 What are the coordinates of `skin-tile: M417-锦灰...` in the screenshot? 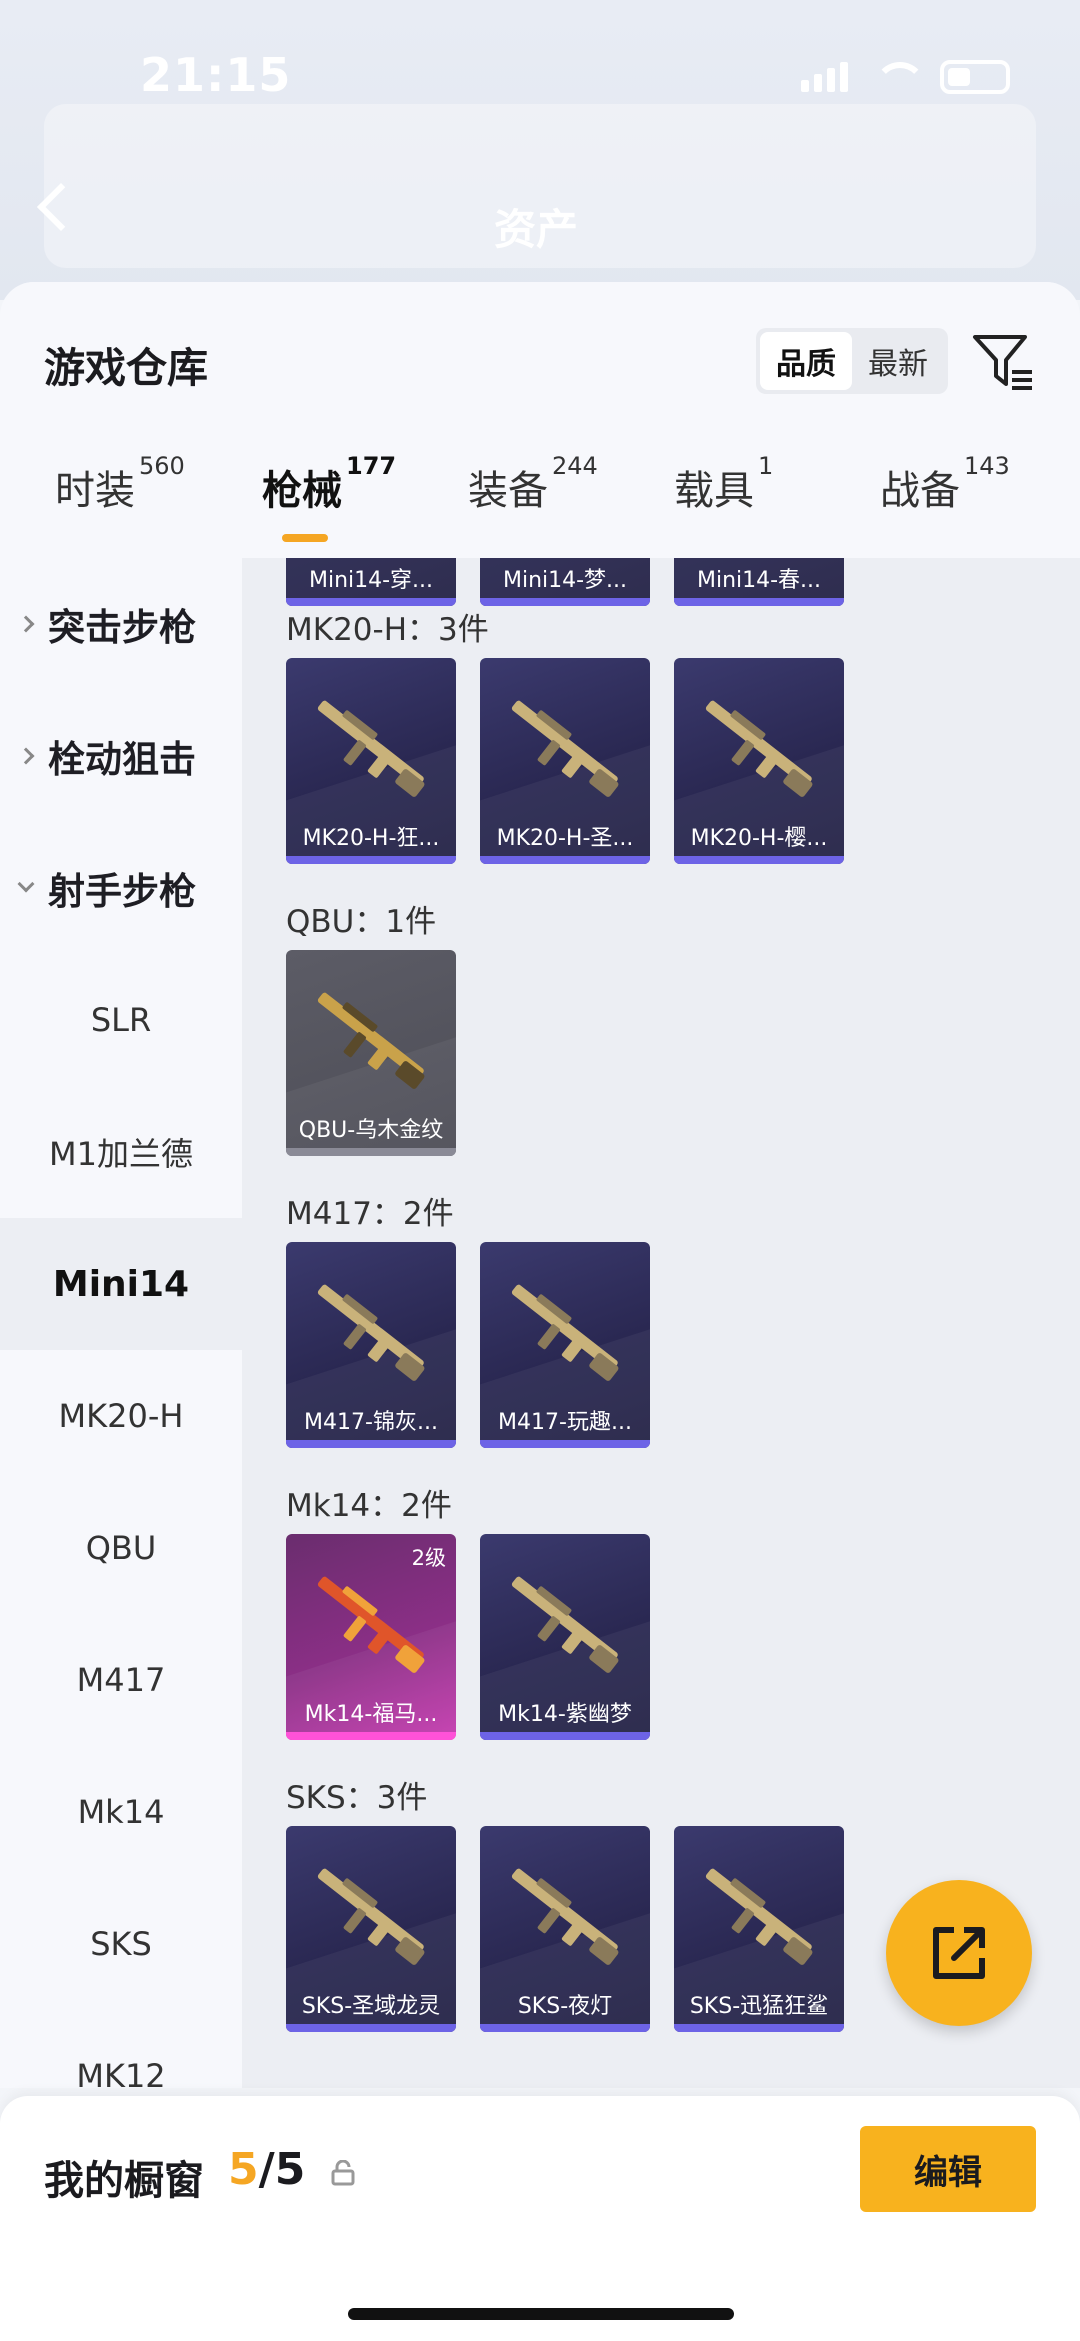 It's located at (371, 1345).